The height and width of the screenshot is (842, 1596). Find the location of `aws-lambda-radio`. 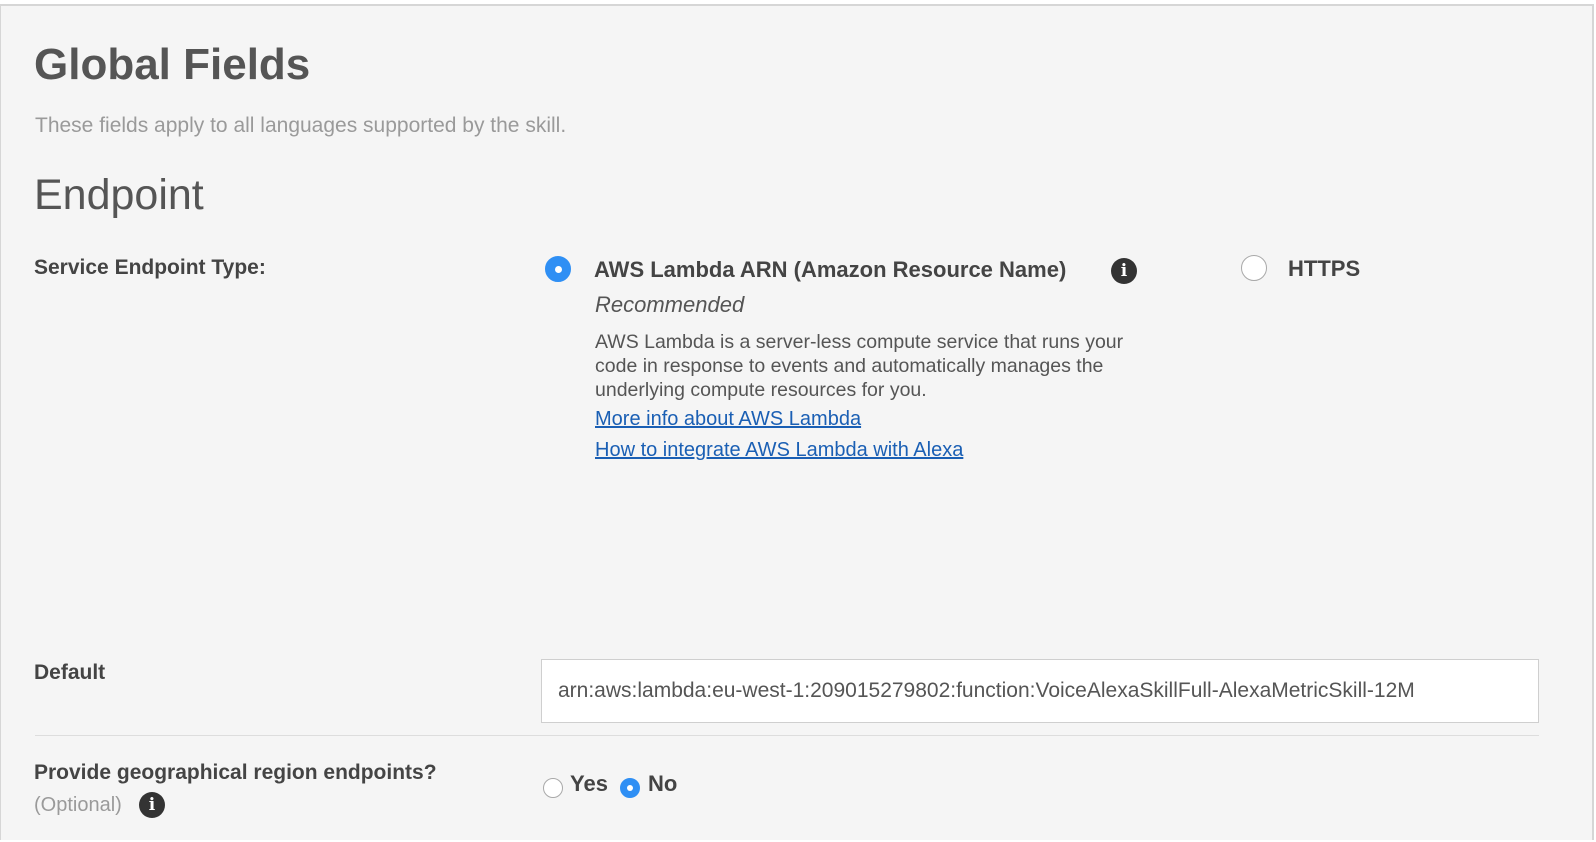

aws-lambda-radio is located at coordinates (558, 269).